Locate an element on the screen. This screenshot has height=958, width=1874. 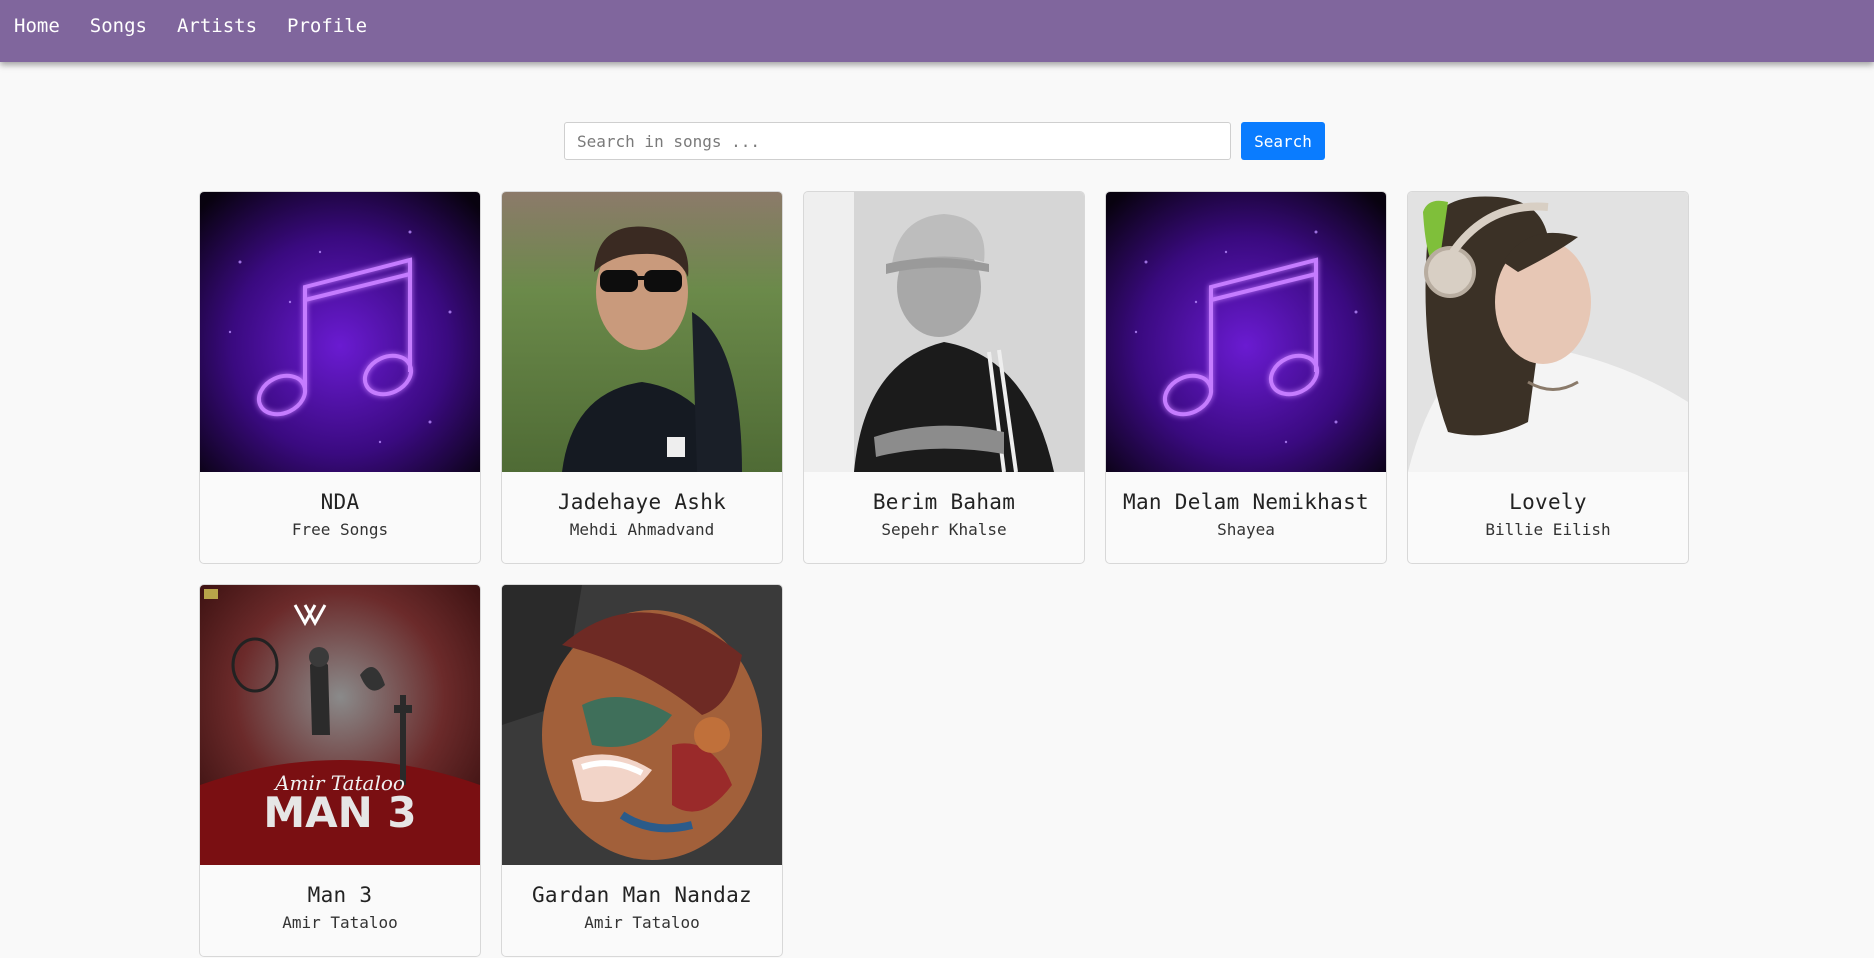
nav-songs-link: Songs is located at coordinates (118, 26).